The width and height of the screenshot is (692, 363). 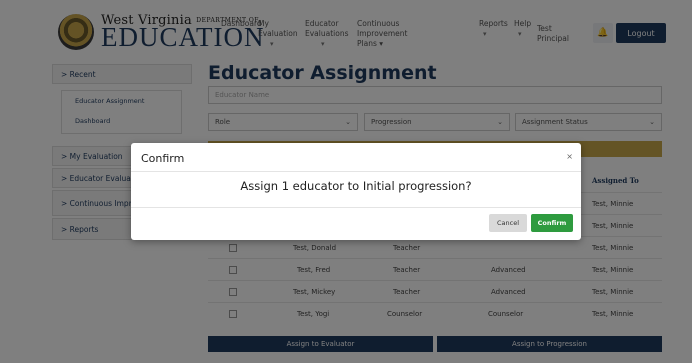 I want to click on confirm-button: Confirm, so click(x=552, y=223).